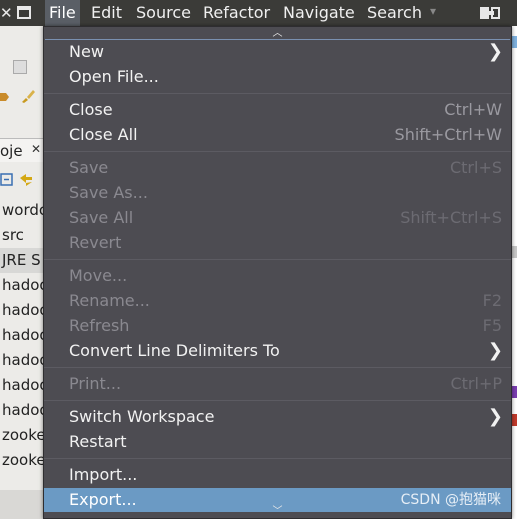  Describe the element at coordinates (277, 417) in the screenshot. I see `menu-item-switch-workspace: Switch Workspace ❯` at that location.